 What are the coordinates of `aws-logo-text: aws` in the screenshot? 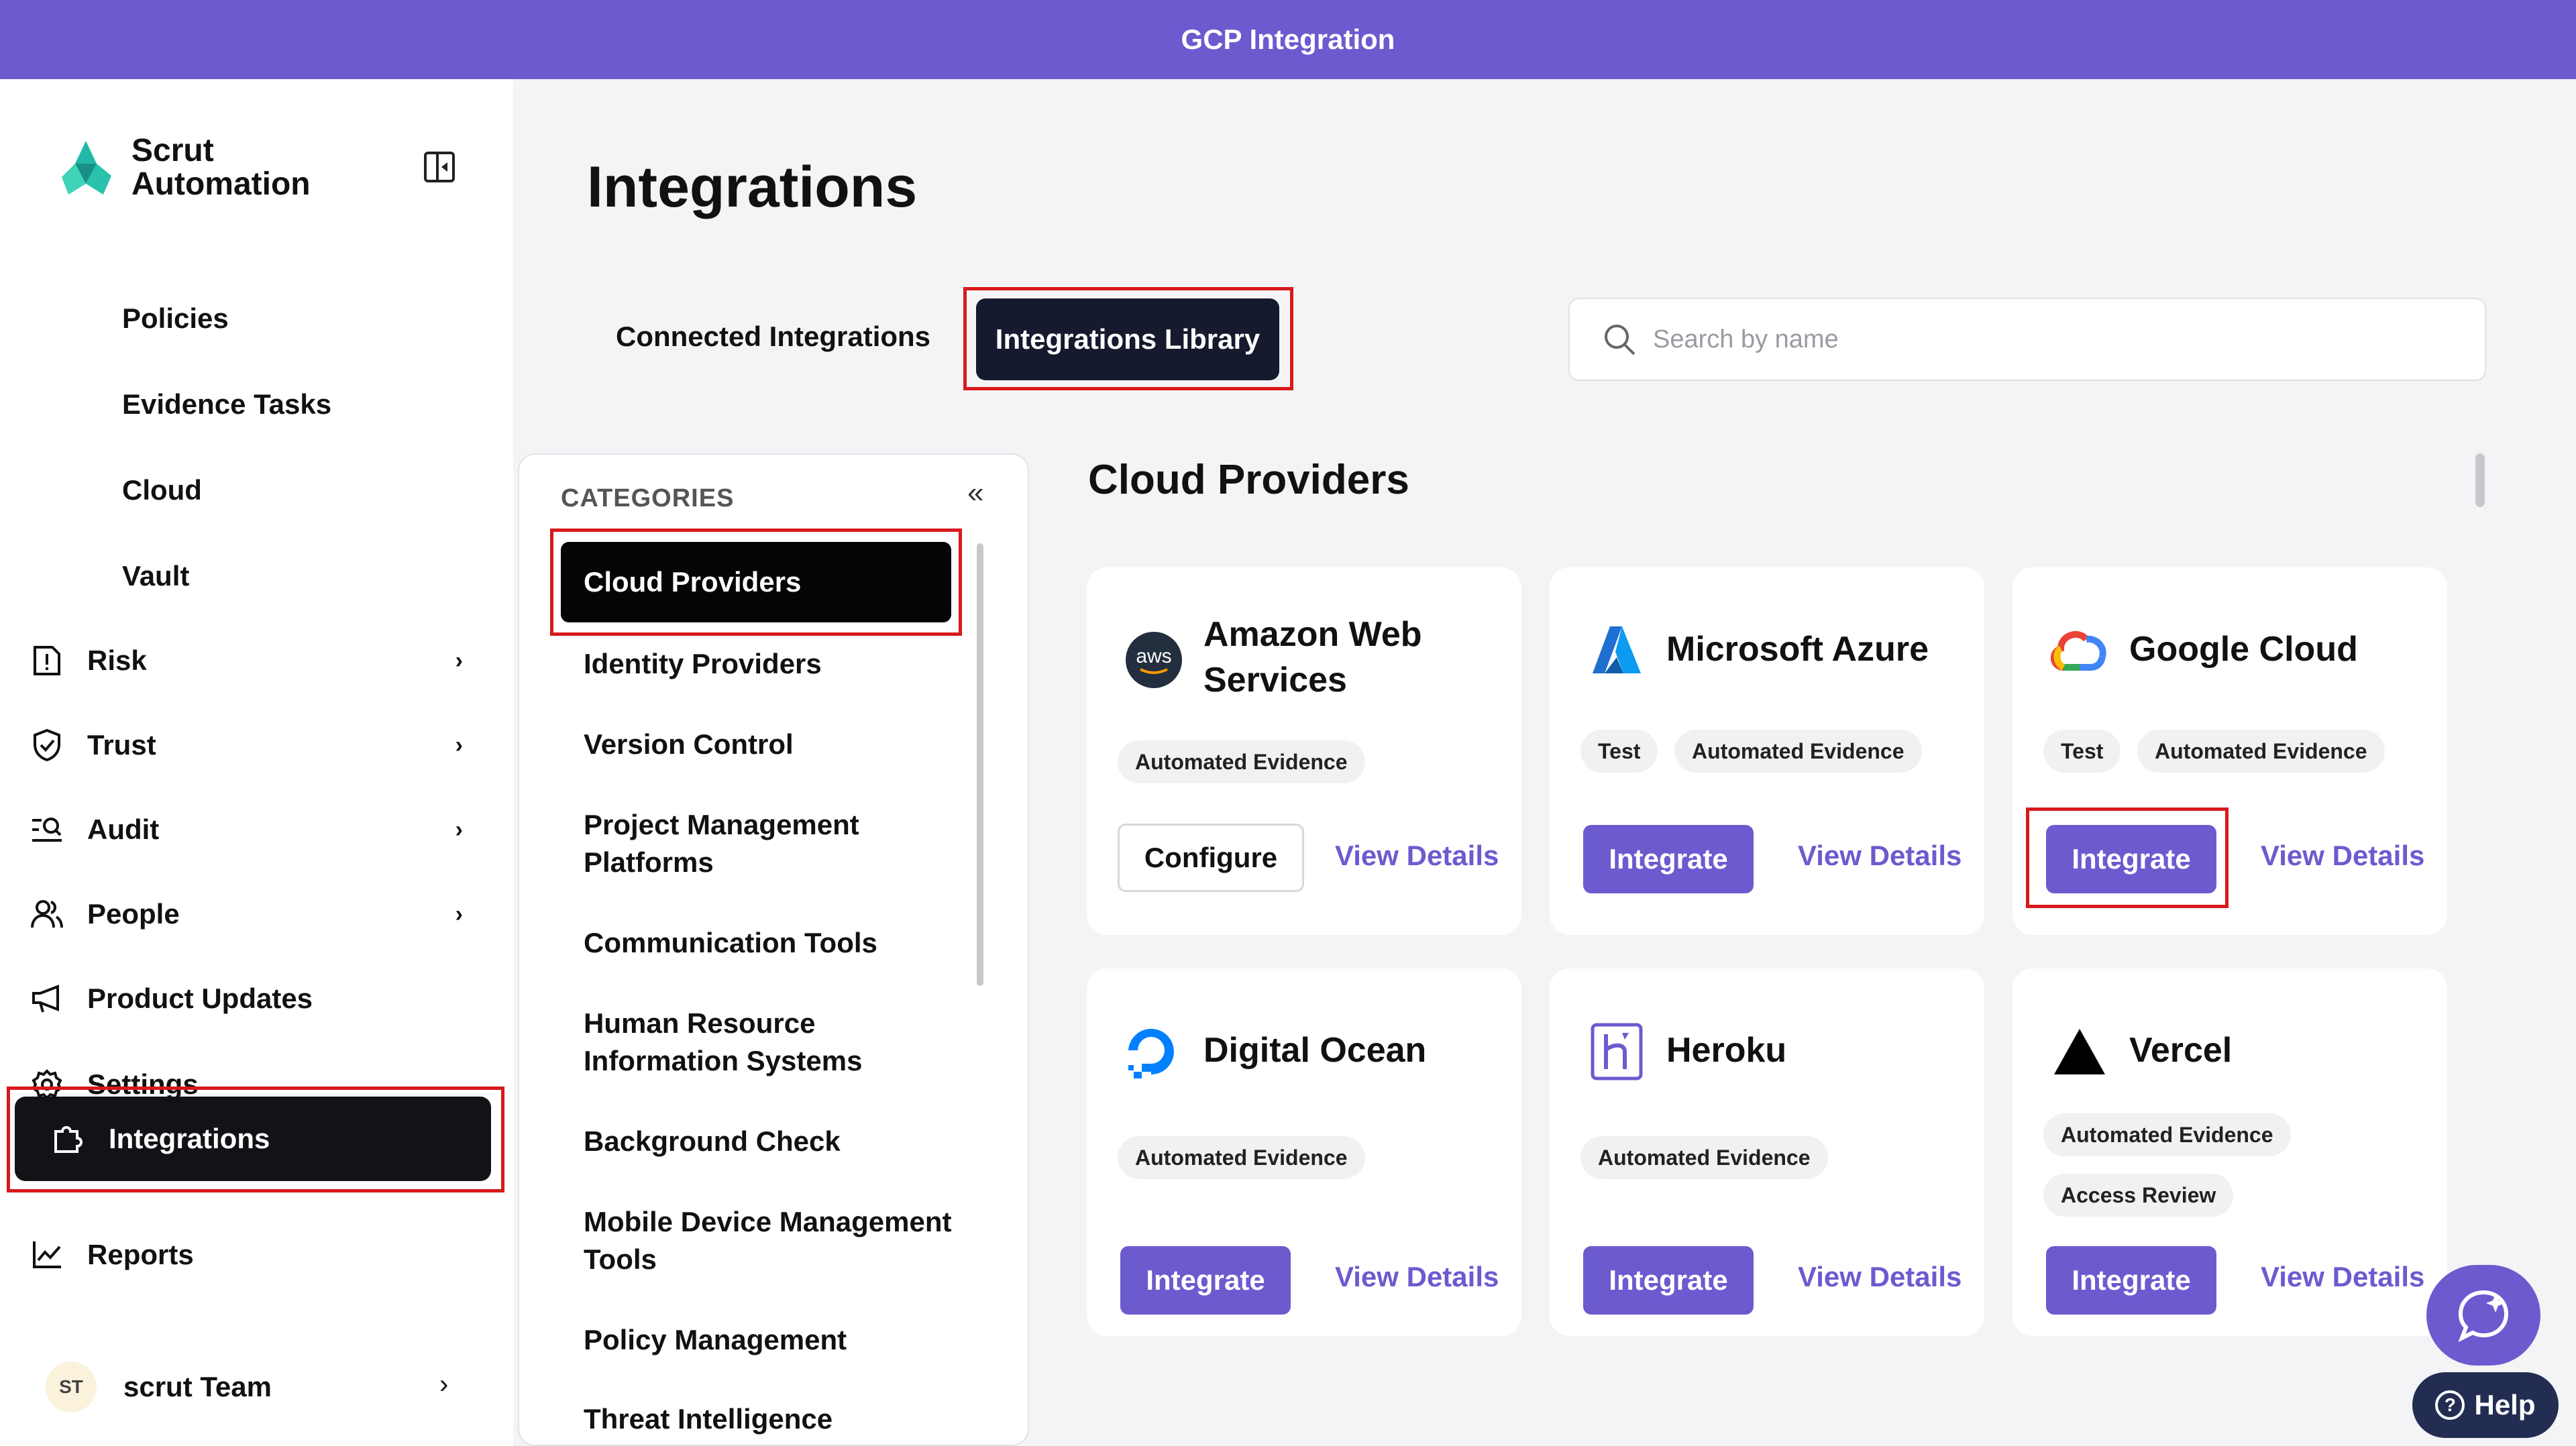 It's located at (1153, 656).